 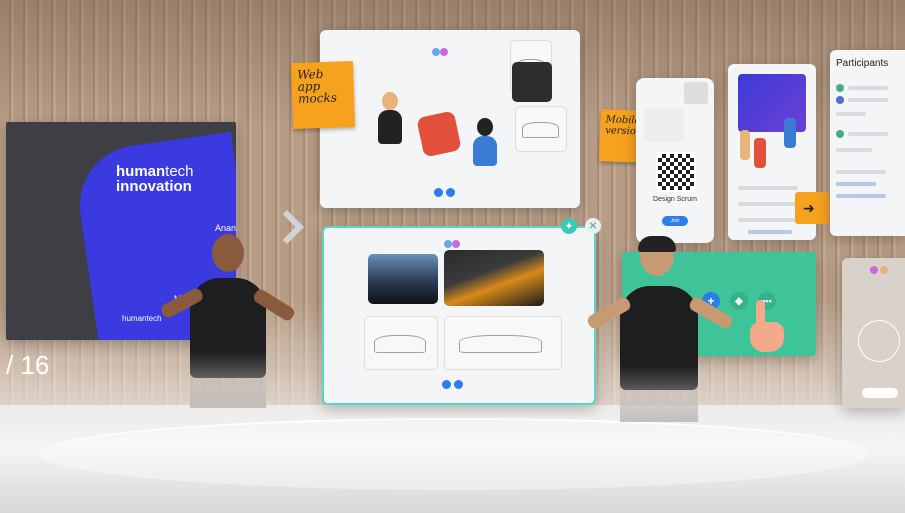 I want to click on whiteboard-panel-top, so click(x=450, y=119).